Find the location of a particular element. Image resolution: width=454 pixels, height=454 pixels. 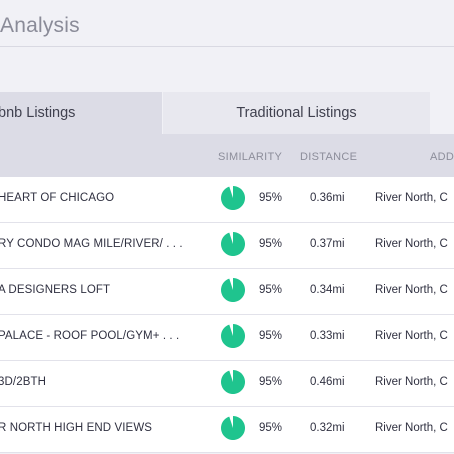

distance-value: 0.34mi is located at coordinates (327, 290).